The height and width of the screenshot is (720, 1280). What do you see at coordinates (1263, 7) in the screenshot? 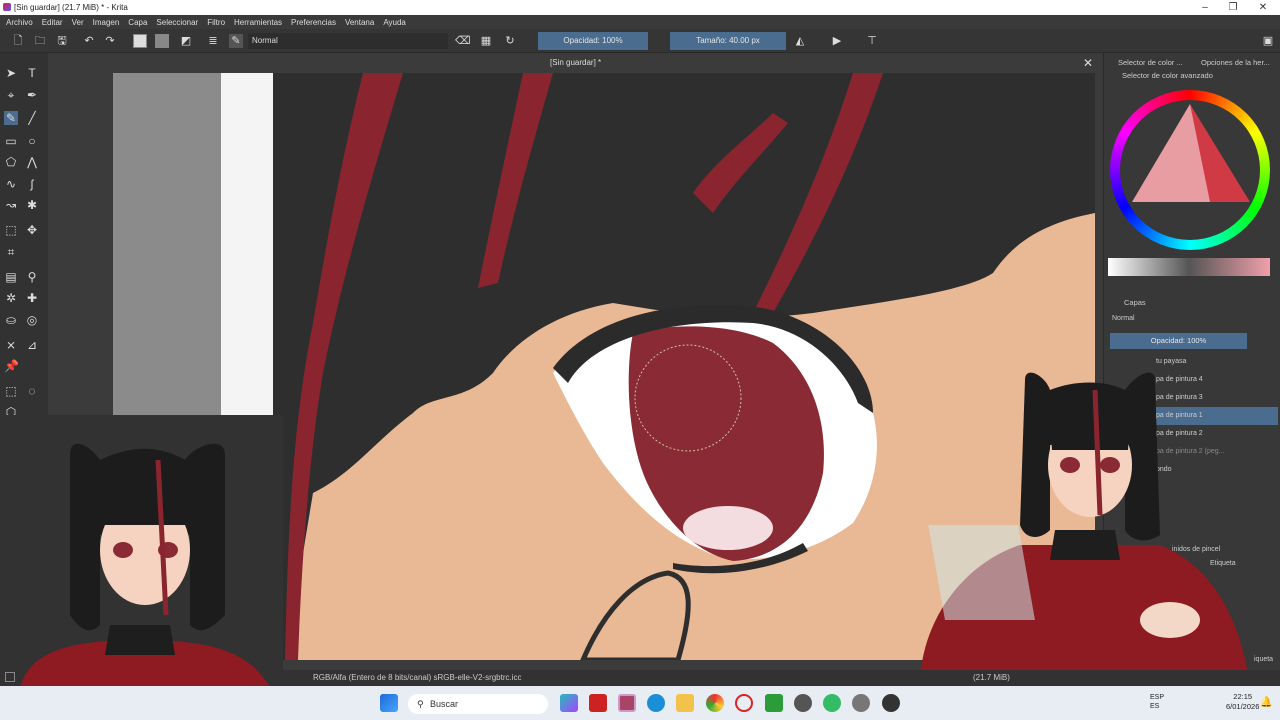
I see `close-window-button: ✕` at bounding box center [1263, 7].